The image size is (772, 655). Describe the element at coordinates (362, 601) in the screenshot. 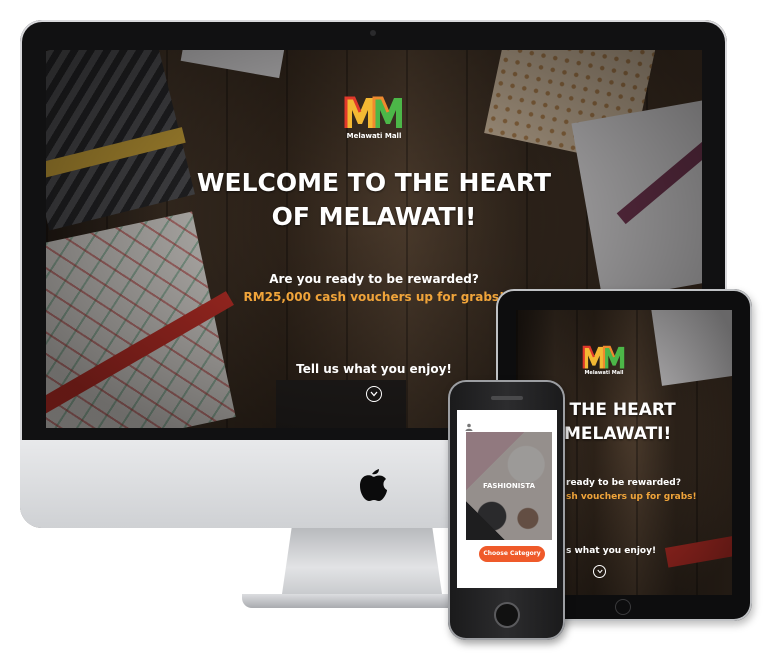

I see `imac-stand-foot` at that location.